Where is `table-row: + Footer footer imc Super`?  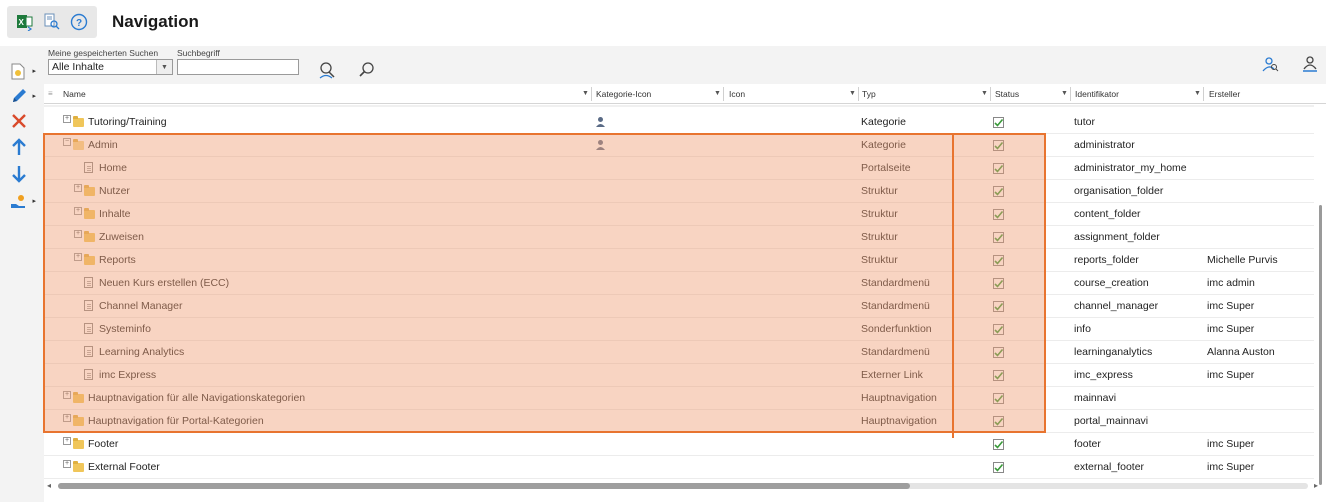 table-row: + Footer footer imc Super is located at coordinates (679, 444).